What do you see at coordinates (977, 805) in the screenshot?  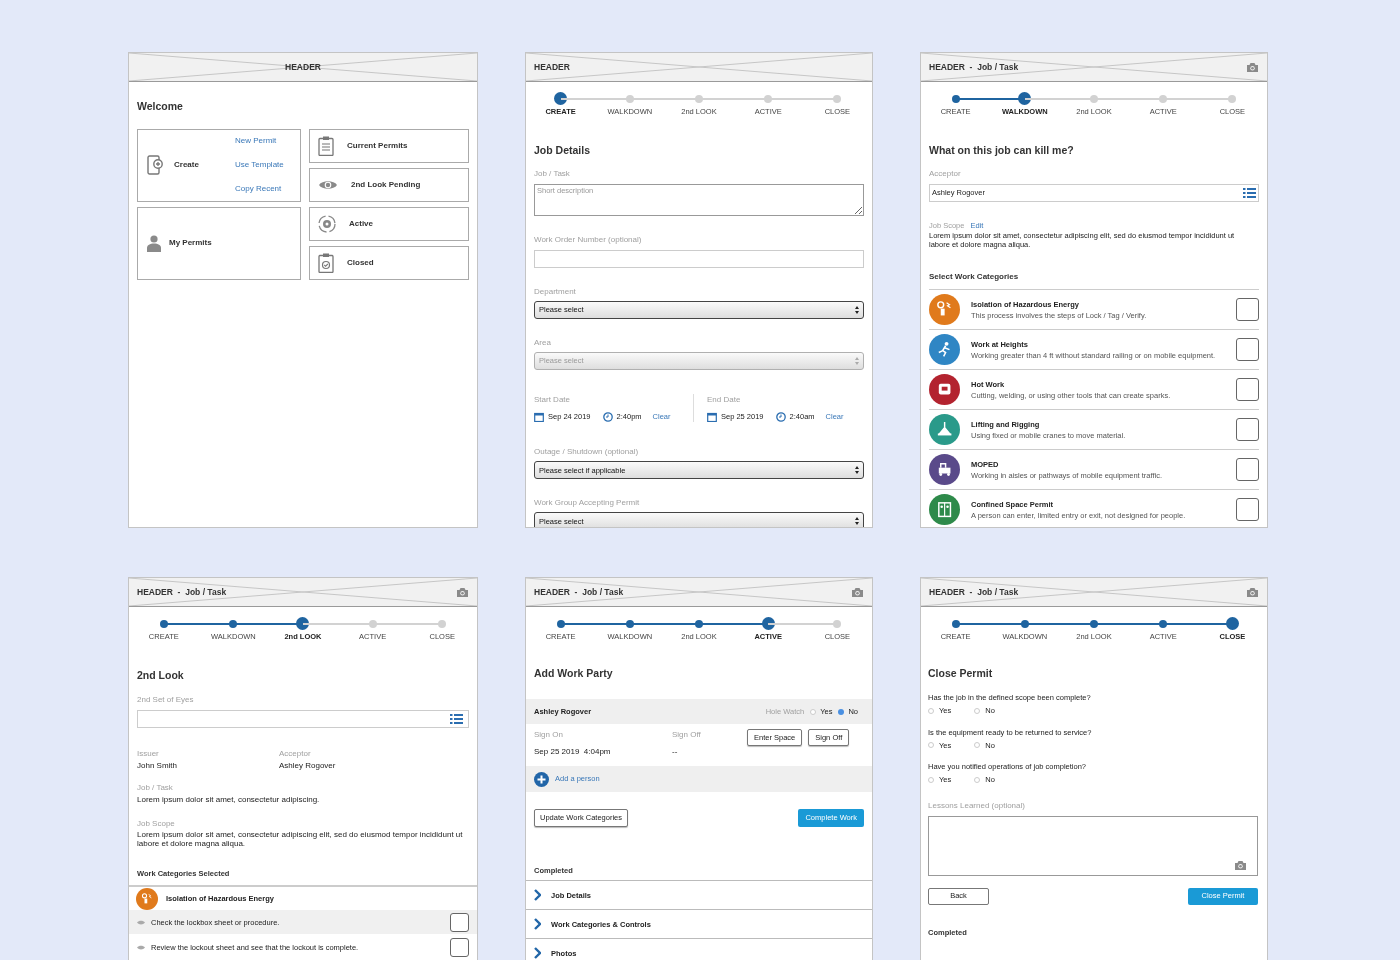 I see `field-label: Lessons Learned (optional)` at bounding box center [977, 805].